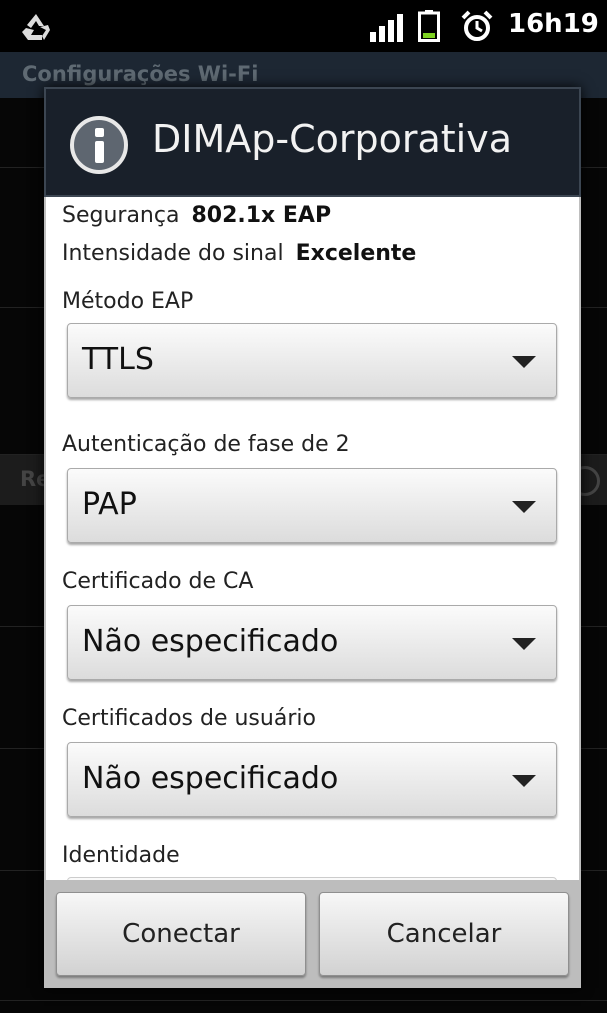  I want to click on recycle-icon, so click(36, 27).